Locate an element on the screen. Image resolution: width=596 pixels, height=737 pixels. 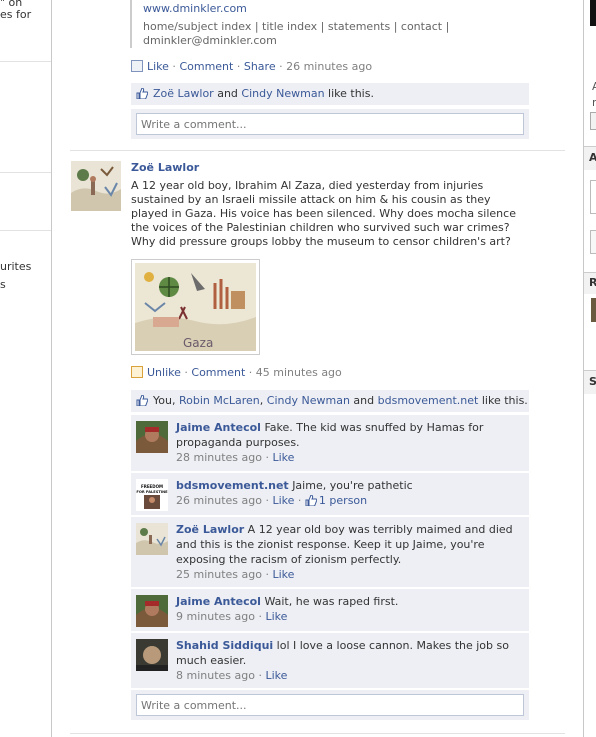
story-actions: Like · Comment · Share · 26 minutes ago is located at coordinates (251, 67).